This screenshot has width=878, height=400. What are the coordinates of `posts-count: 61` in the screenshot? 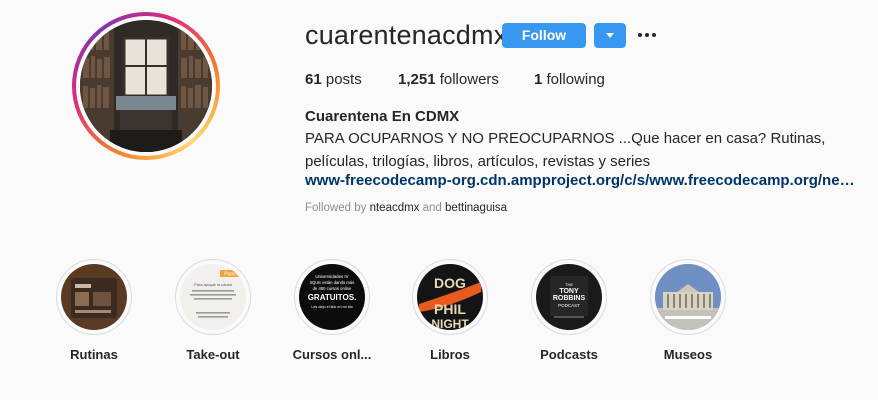 It's located at (313, 79).